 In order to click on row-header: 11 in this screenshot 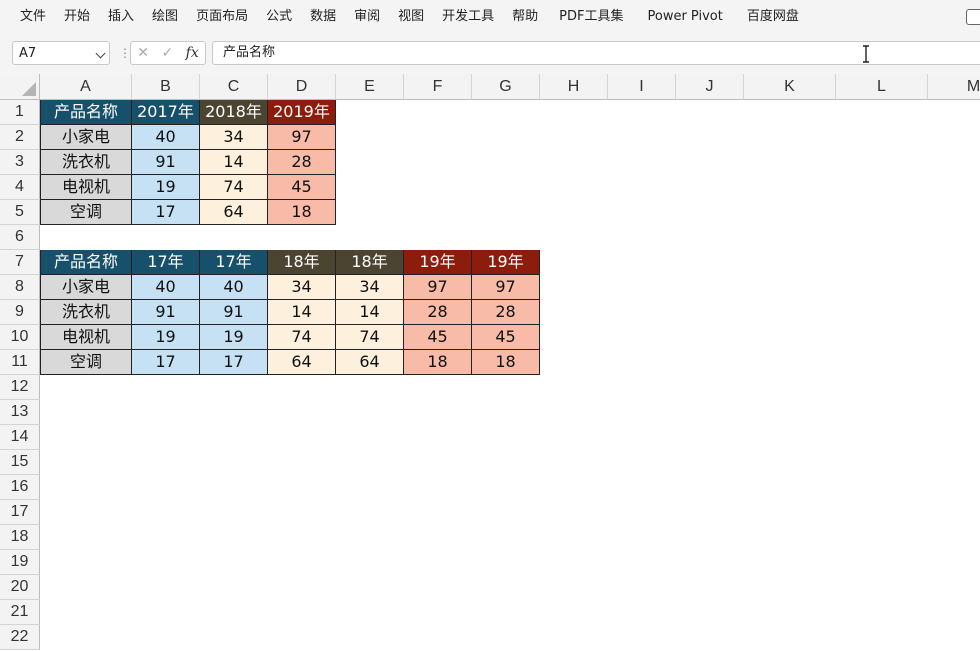, I will do `click(20, 362)`.